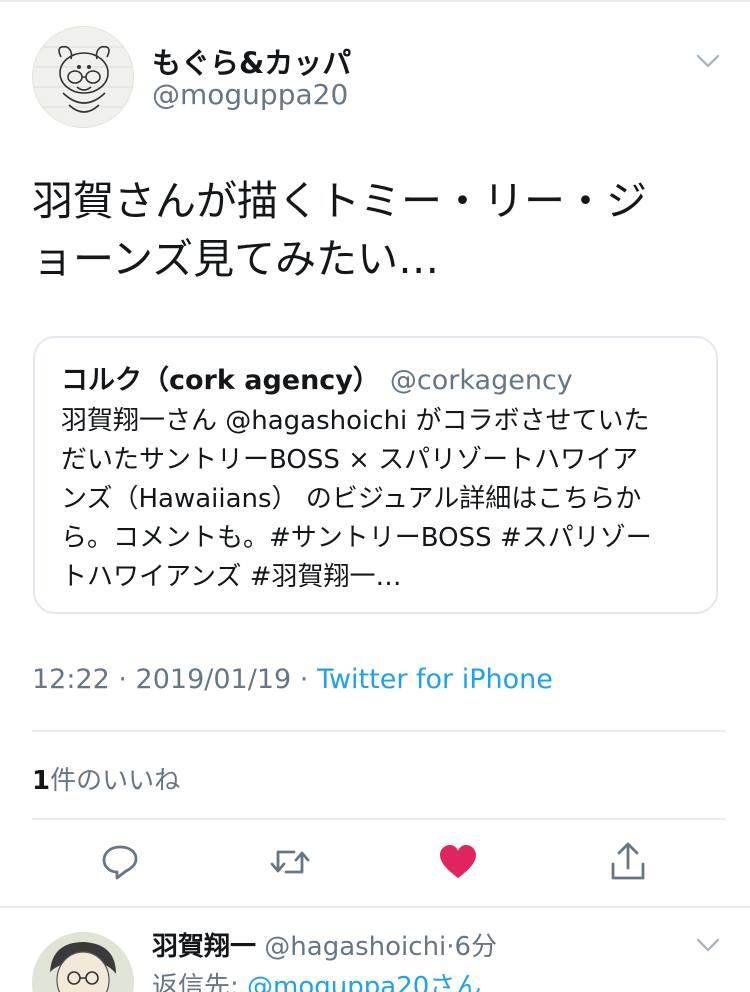 The width and height of the screenshot is (750, 992). What do you see at coordinates (435, 679) in the screenshot?
I see `tweet-source-link: Twitter for iPhone` at bounding box center [435, 679].